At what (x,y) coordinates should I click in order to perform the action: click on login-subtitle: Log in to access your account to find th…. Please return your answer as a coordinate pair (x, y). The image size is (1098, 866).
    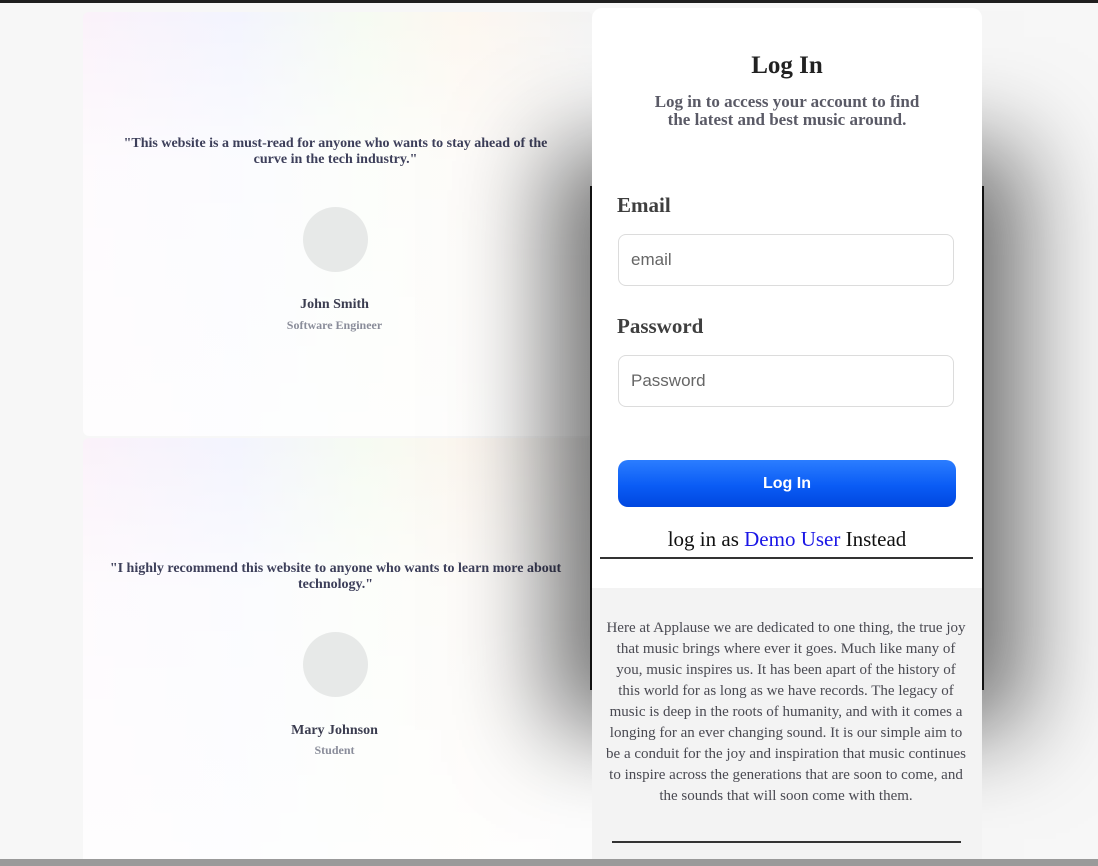
    Looking at the image, I should click on (787, 110).